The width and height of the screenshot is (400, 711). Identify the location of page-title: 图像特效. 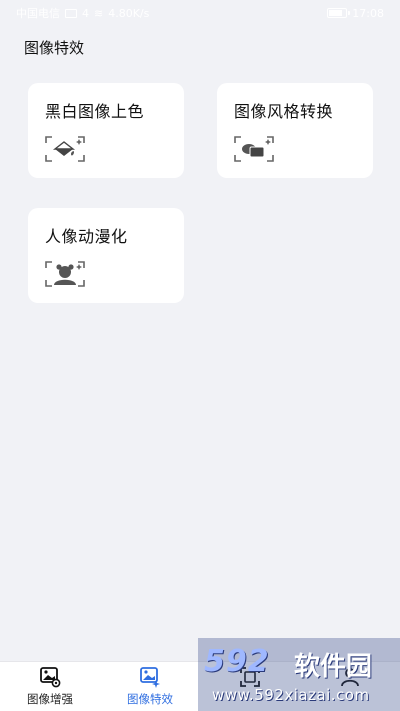
(54, 48).